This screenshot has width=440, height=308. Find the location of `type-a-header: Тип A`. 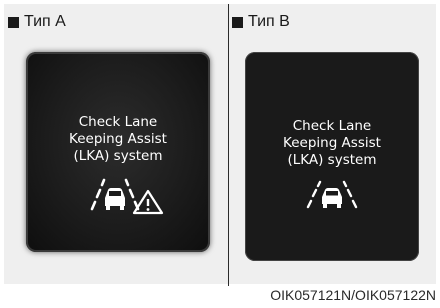

type-a-header: Тип A is located at coordinates (37, 22).